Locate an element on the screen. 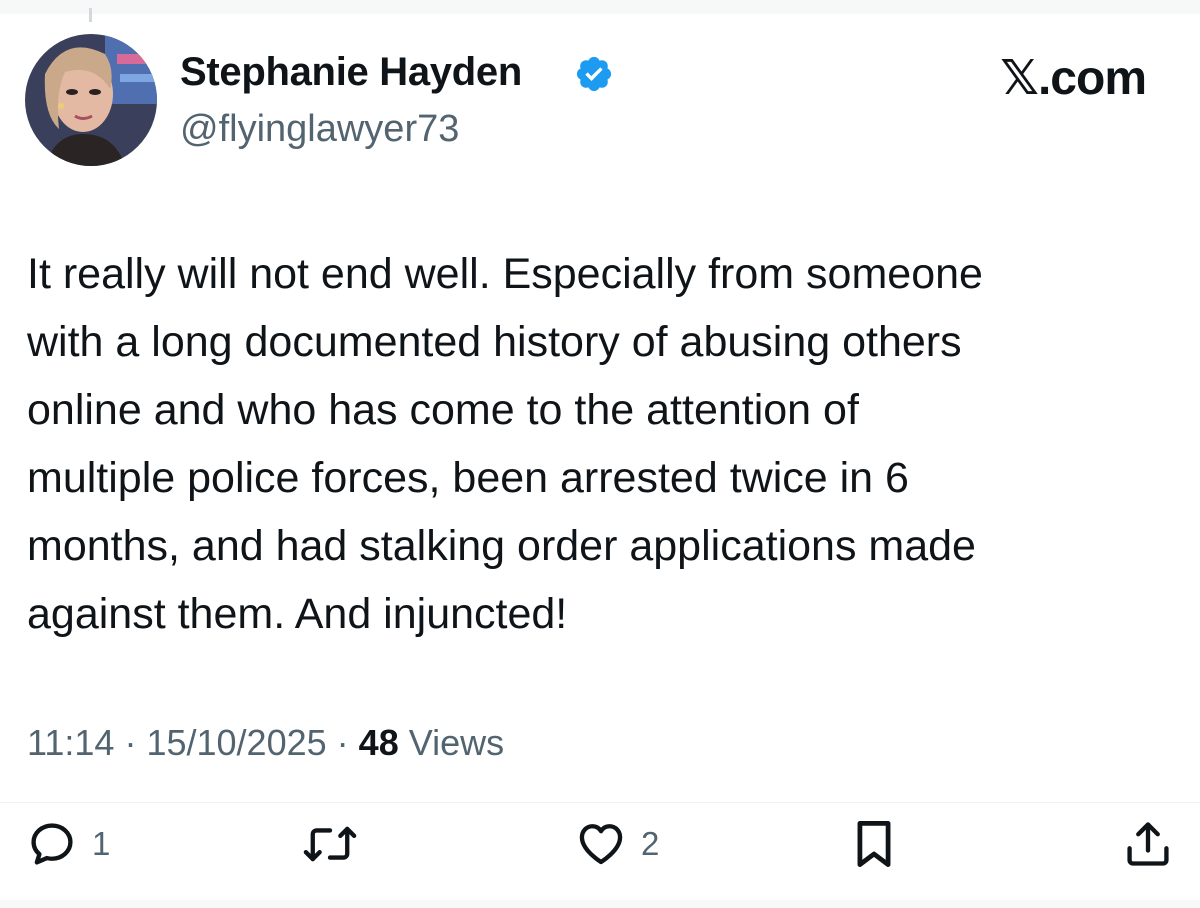 This screenshot has width=1200, height=908. brand-logo: 𝕏.com is located at coordinates (1073, 78).